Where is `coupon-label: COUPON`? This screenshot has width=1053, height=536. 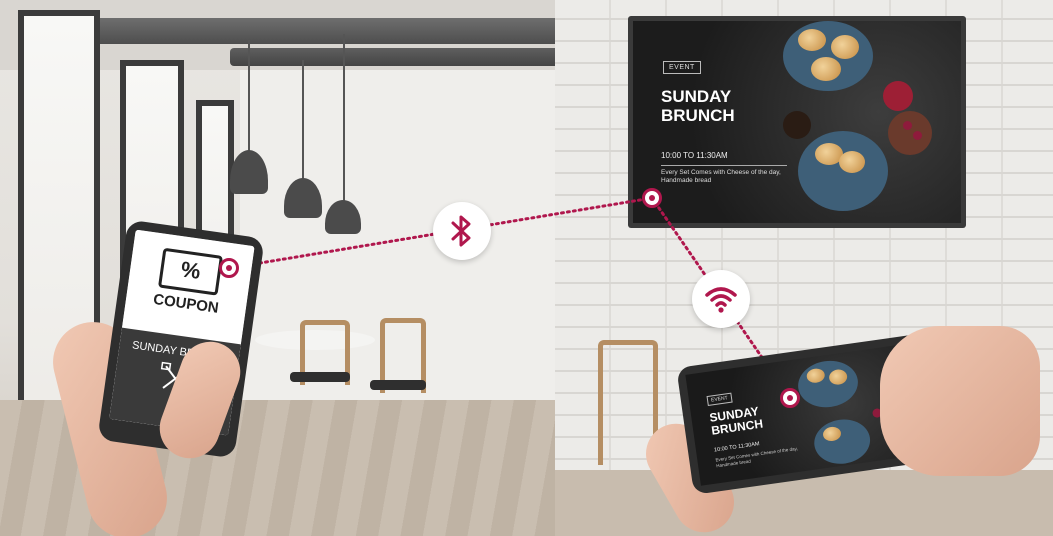 coupon-label: COUPON is located at coordinates (186, 303).